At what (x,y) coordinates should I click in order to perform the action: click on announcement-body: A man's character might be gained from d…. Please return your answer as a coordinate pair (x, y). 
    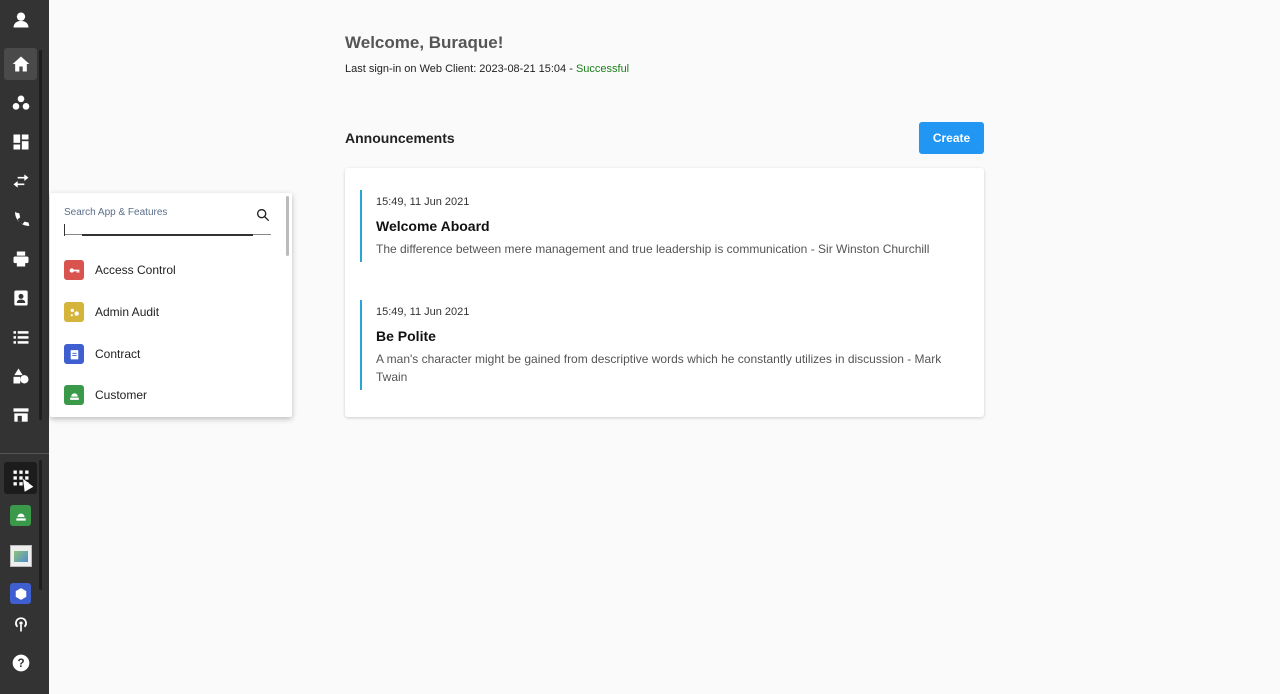
    Looking at the image, I should click on (659, 368).